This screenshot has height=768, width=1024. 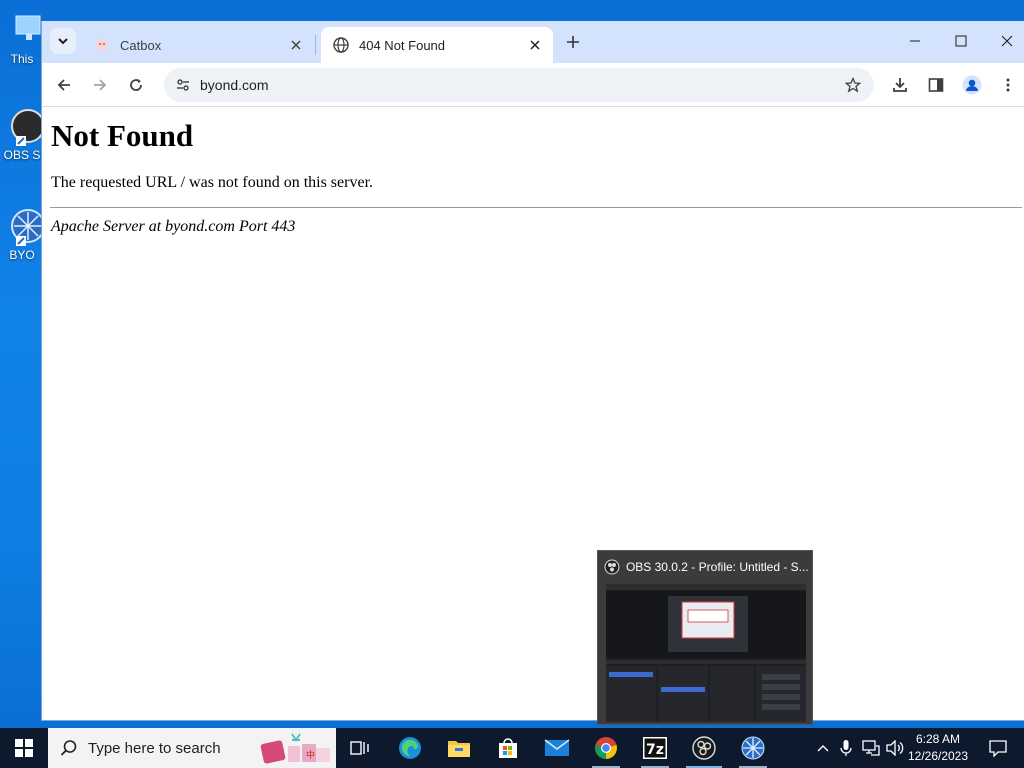 I want to click on search-placeholder: Type here to search, so click(x=154, y=748).